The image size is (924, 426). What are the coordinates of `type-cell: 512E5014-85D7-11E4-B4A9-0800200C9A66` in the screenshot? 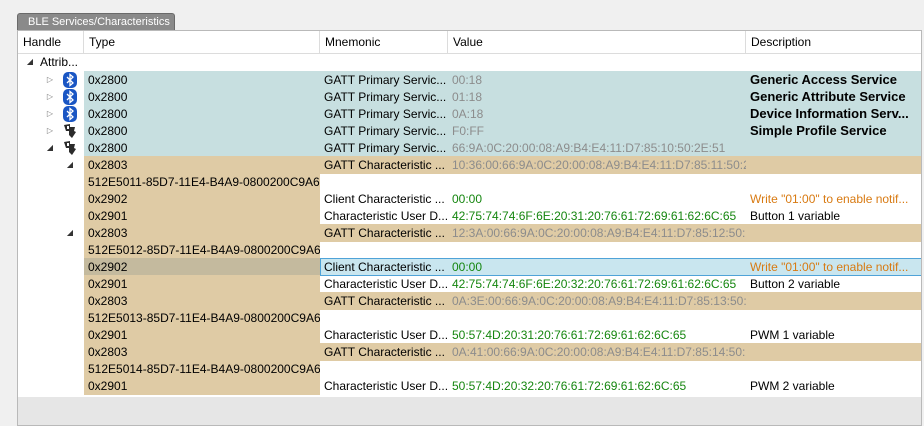 It's located at (204, 369).